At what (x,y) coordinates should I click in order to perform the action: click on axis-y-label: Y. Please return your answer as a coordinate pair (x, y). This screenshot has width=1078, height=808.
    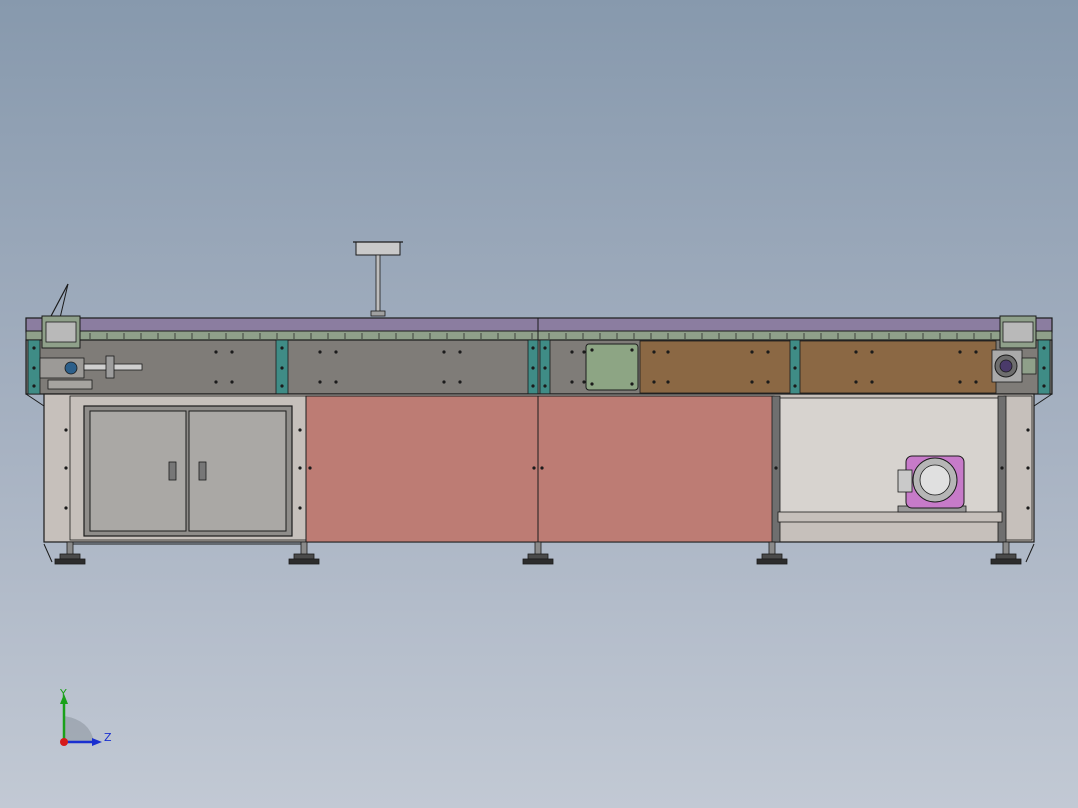
    Looking at the image, I should click on (63, 693).